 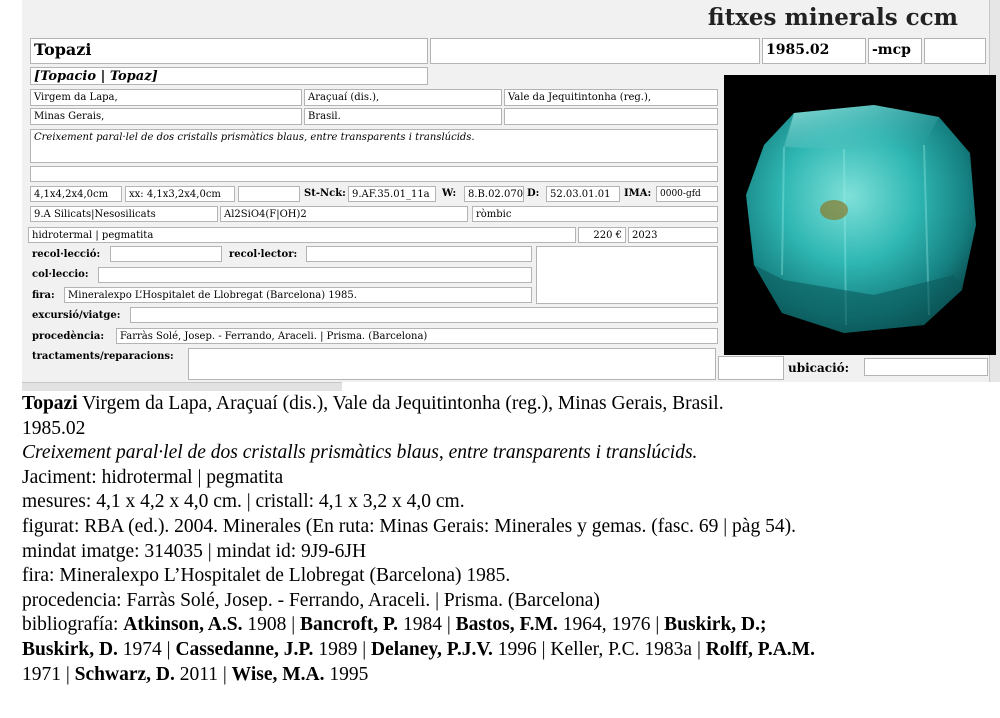 What do you see at coordinates (533, 193) in the screenshot?
I see `d-label: D:` at bounding box center [533, 193].